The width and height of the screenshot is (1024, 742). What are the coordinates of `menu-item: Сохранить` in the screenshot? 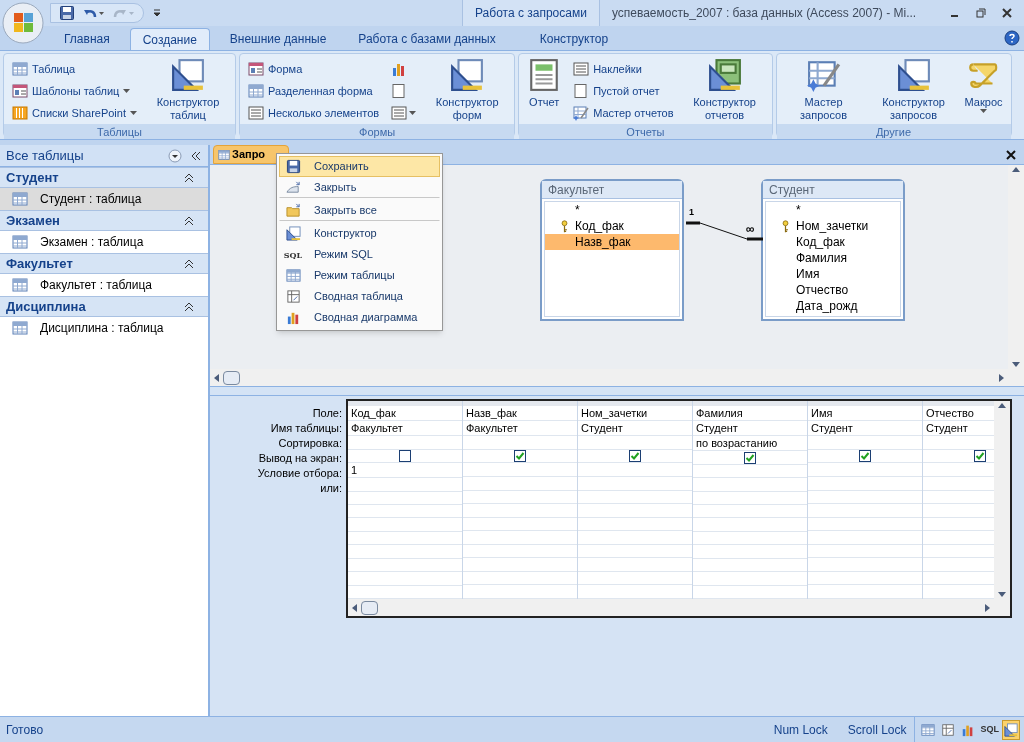 It's located at (359, 166).